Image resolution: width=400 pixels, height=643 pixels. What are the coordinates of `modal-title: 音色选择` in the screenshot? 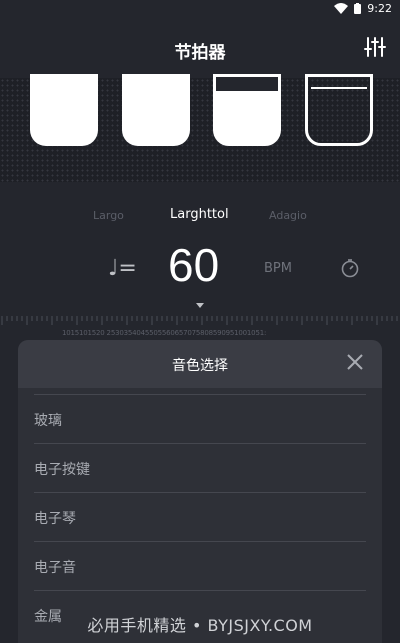 It's located at (200, 366).